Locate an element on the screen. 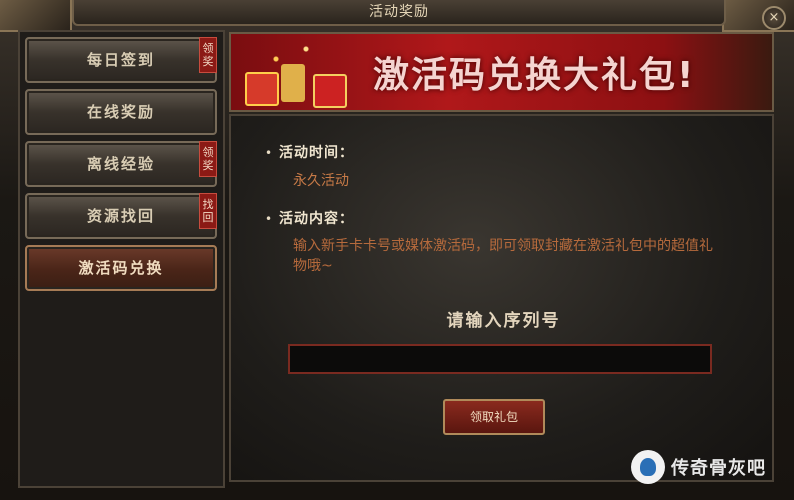 Image resolution: width=794 pixels, height=500 pixels. sidebar-item-online-reward: 在线奖励 is located at coordinates (121, 112).